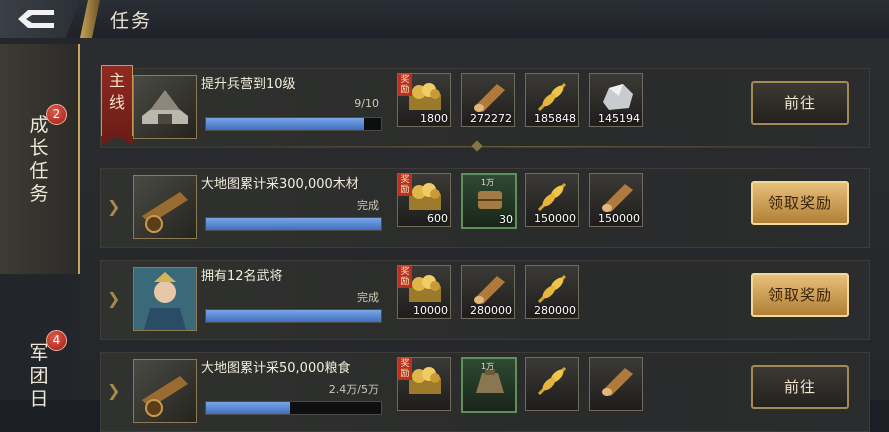  I want to click on reward-amount: 145194, so click(619, 118).